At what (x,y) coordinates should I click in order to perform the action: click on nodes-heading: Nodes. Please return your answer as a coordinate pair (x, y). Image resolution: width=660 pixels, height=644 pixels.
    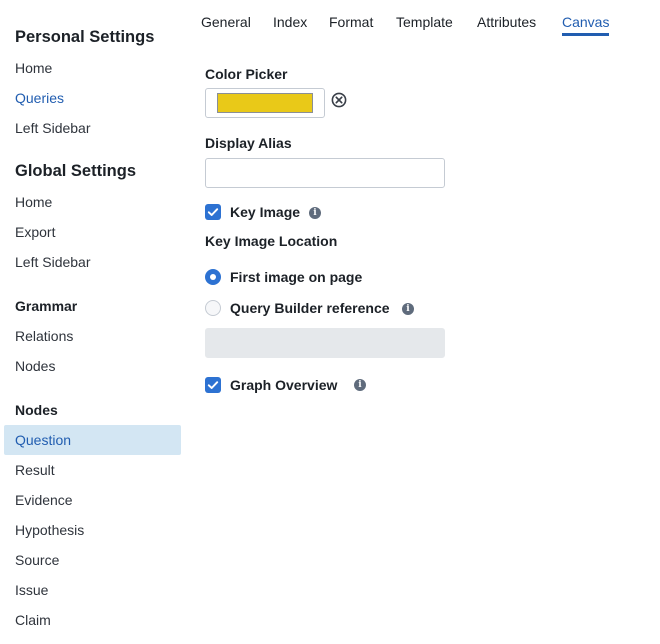
    Looking at the image, I should click on (36, 410).